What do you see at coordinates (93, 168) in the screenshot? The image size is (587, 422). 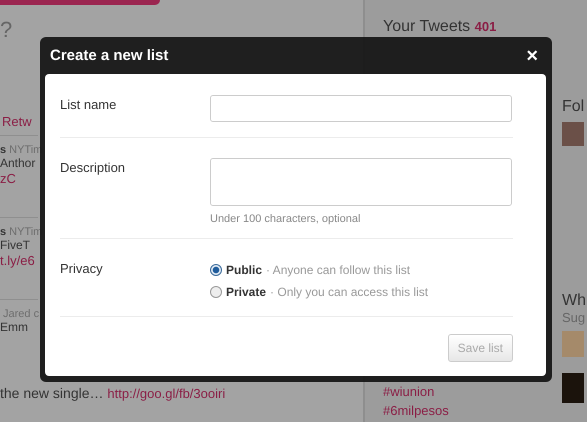 I see `field-label: Description` at bounding box center [93, 168].